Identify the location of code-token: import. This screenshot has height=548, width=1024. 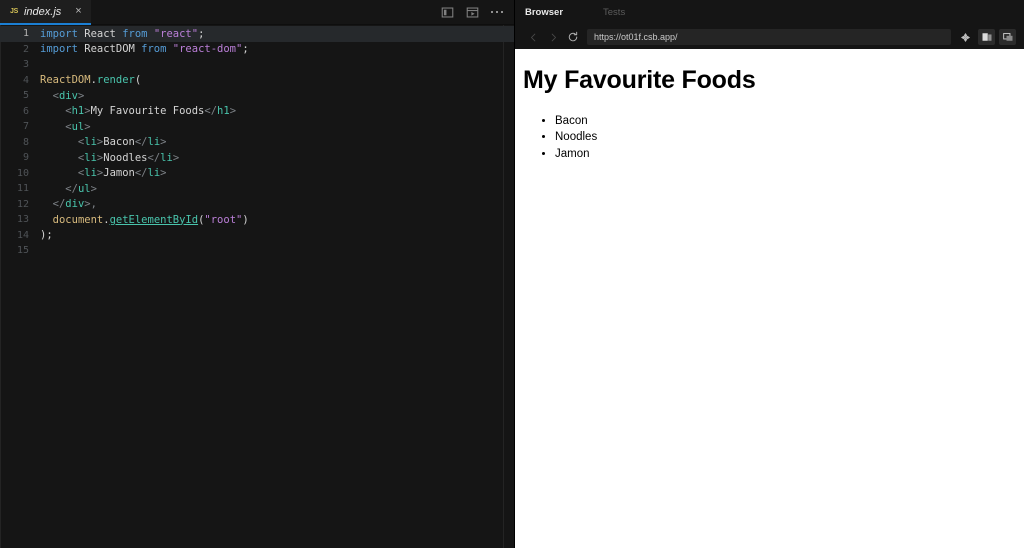
(59, 49).